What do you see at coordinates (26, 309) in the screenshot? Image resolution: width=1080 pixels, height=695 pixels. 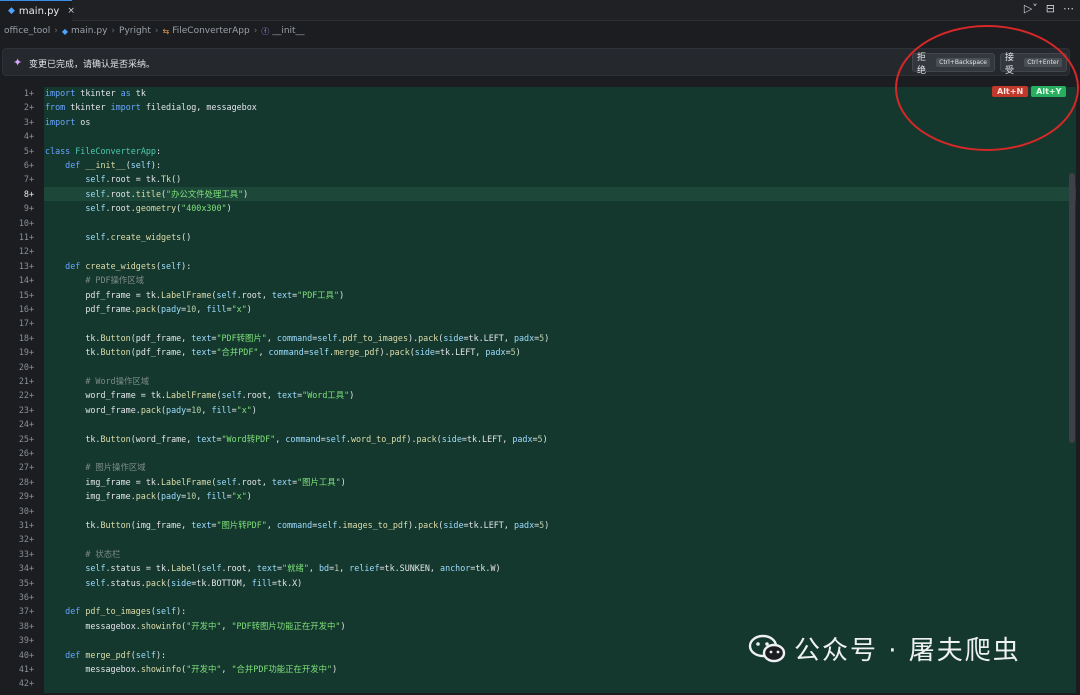 I see `line-number: 16+` at bounding box center [26, 309].